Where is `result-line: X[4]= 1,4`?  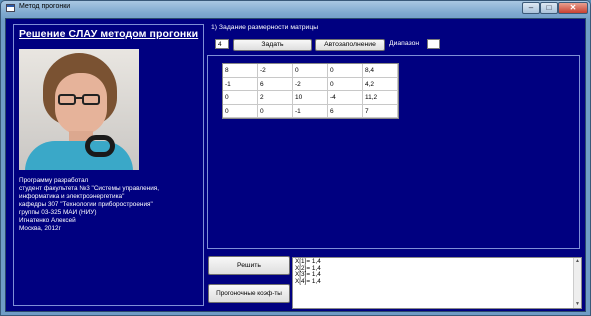
result-line: X[4]= 1,4 is located at coordinates (308, 281).